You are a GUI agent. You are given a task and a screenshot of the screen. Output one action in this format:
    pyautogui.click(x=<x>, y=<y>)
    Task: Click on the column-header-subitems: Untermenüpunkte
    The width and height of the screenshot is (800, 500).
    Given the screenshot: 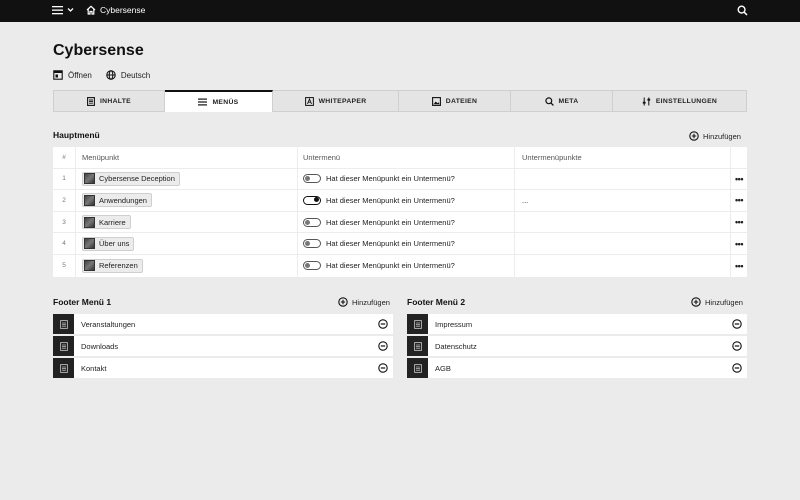 What is the action you would take?
    pyautogui.click(x=622, y=157)
    